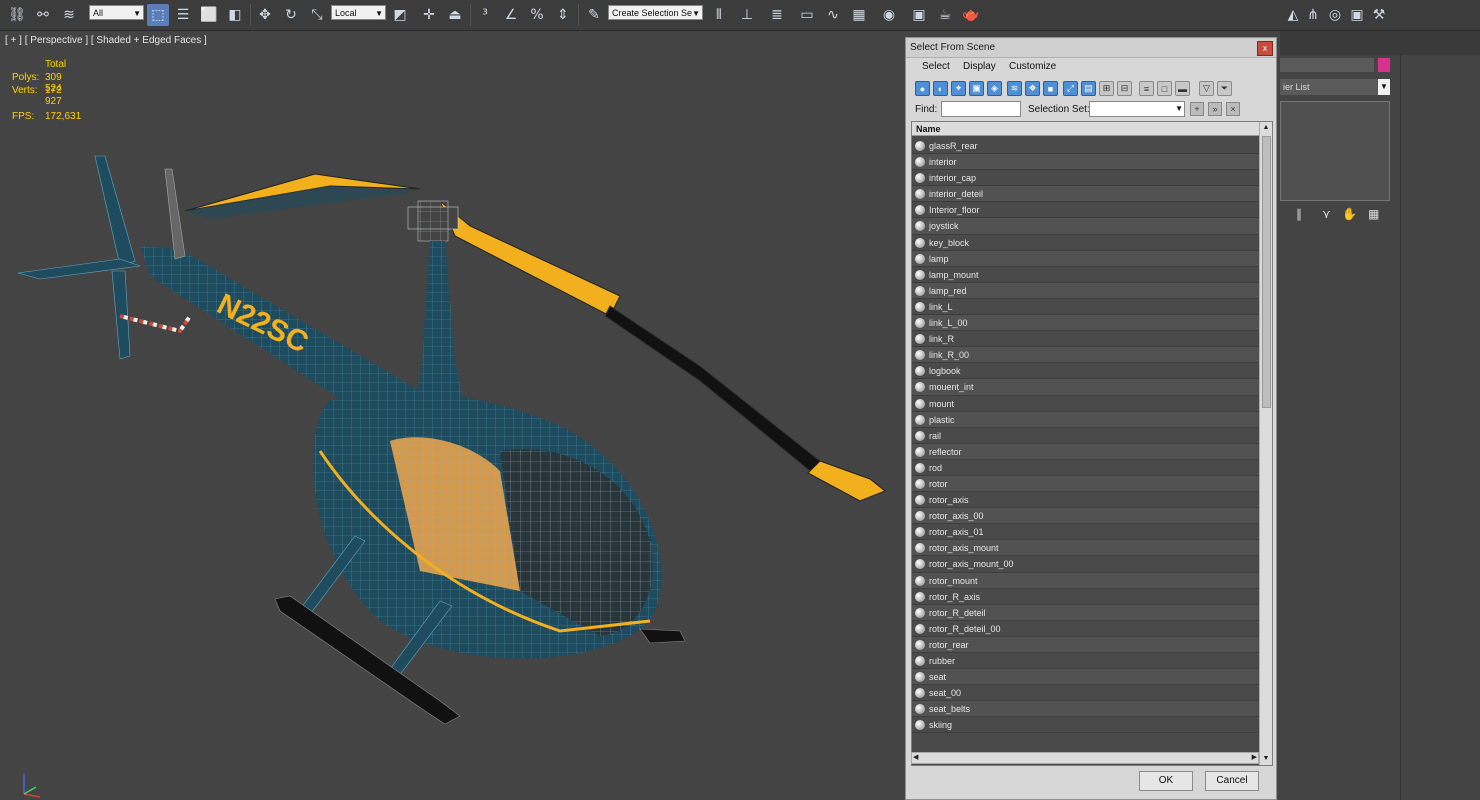 Image resolution: width=1480 pixels, height=800 pixels. Describe the element at coordinates (981, 109) in the screenshot. I see `find-input` at that location.